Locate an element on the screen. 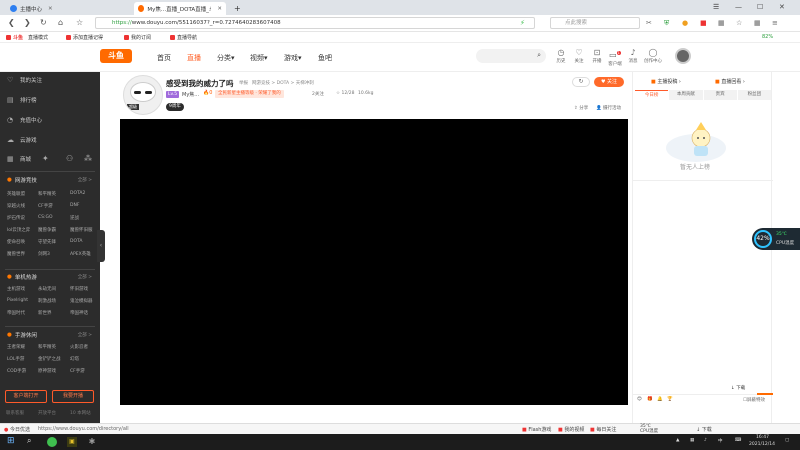  sidebar-item-ranking: ▤ 排行榜 is located at coordinates (22, 100).